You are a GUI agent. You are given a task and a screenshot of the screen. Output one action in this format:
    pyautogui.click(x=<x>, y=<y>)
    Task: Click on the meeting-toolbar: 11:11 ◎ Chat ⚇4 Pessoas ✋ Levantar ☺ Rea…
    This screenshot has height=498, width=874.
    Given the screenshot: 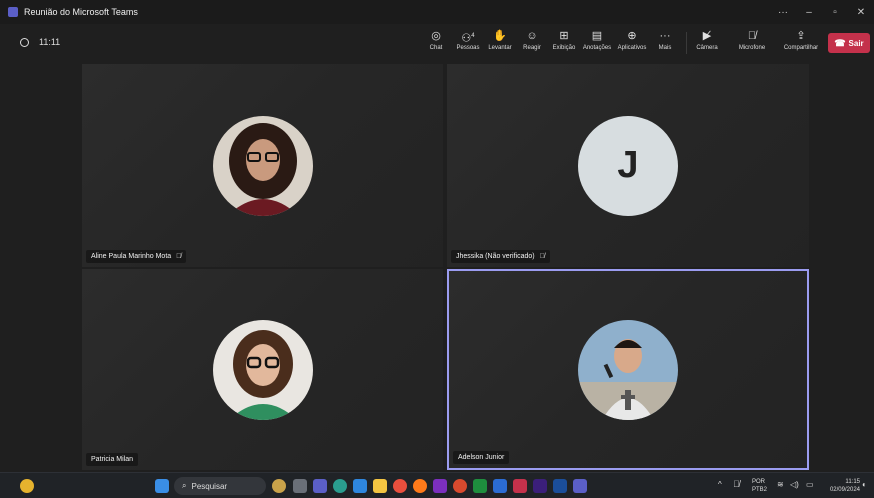 What is the action you would take?
    pyautogui.click(x=437, y=43)
    